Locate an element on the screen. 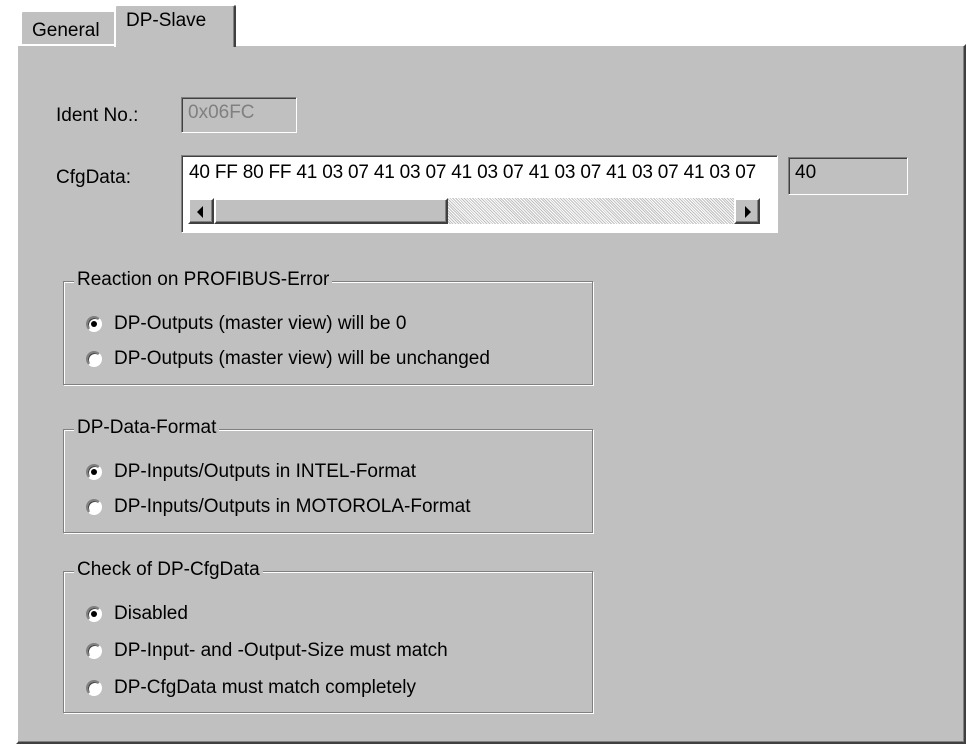 The image size is (966, 754). scrollbar-thumb is located at coordinates (331, 211).